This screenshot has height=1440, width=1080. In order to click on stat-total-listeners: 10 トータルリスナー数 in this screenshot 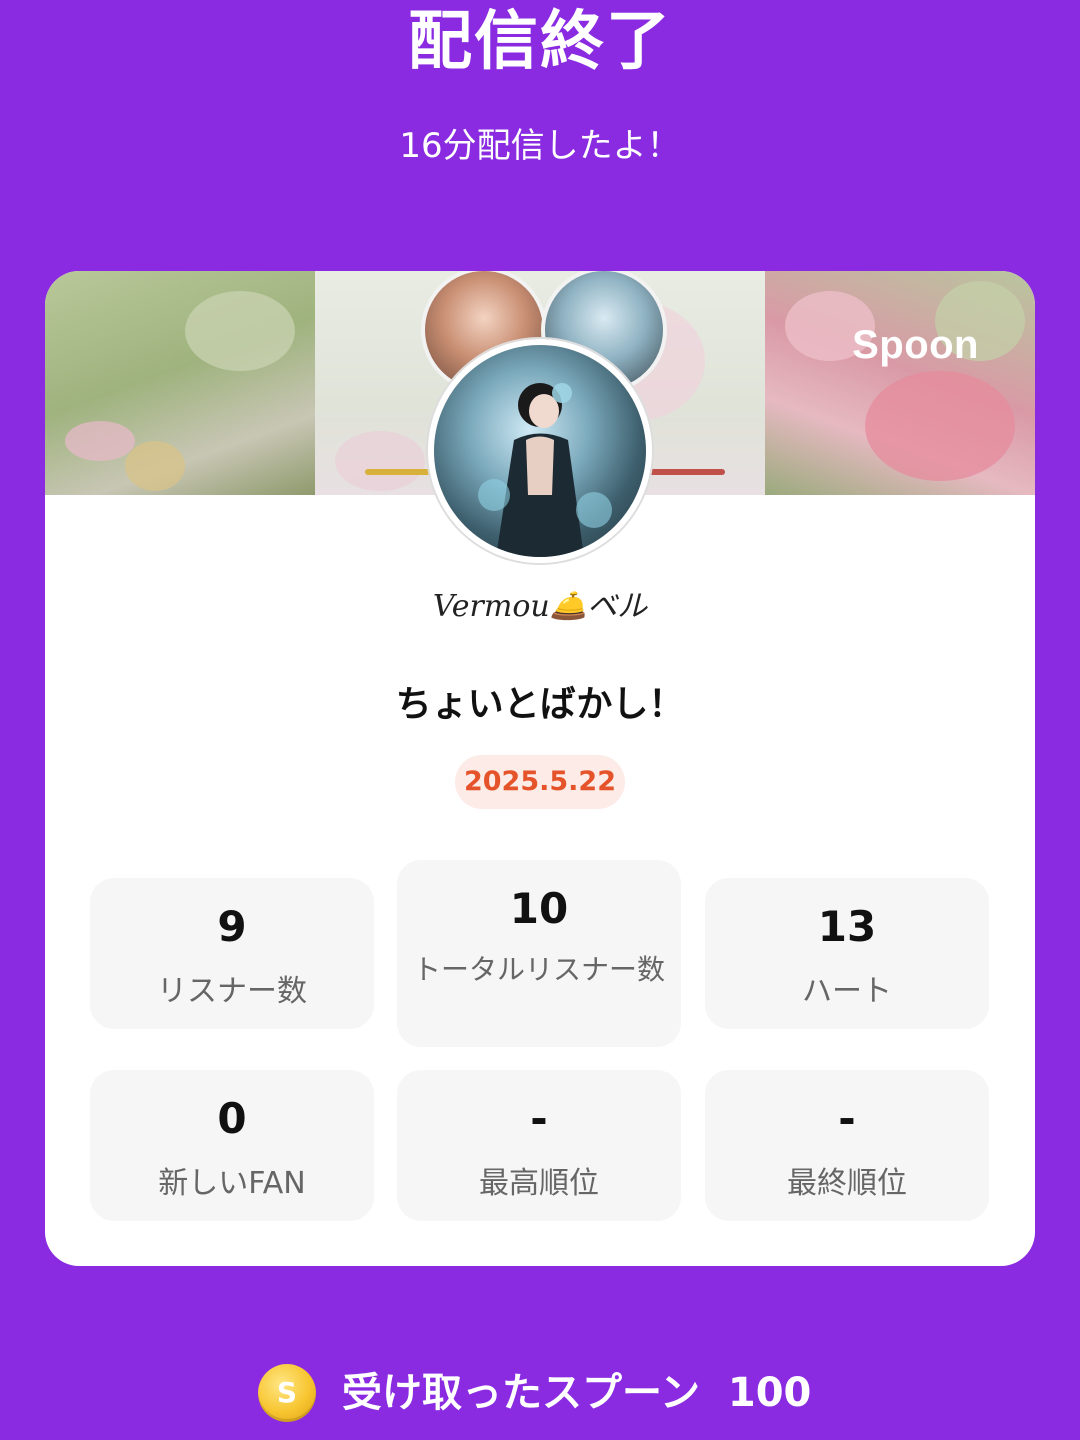, I will do `click(539, 953)`.